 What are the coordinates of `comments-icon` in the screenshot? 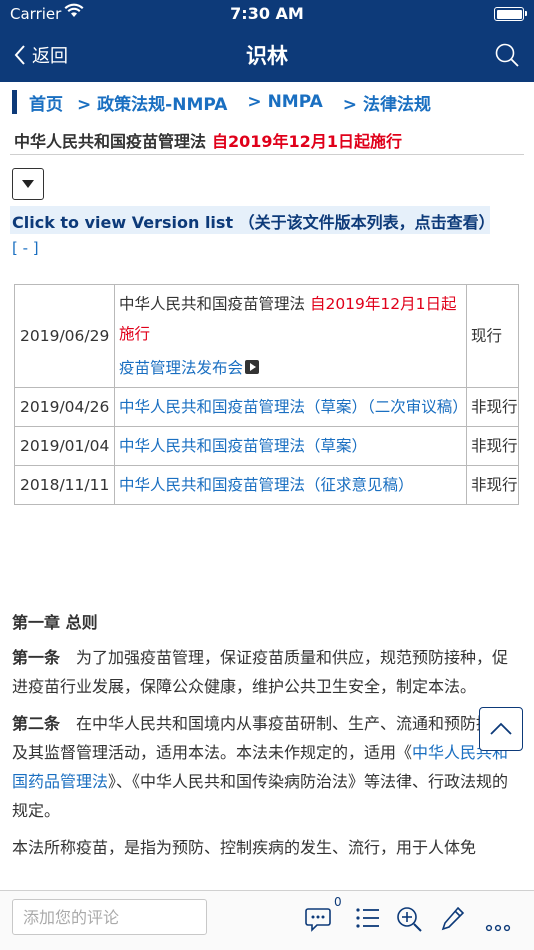 It's located at (318, 921).